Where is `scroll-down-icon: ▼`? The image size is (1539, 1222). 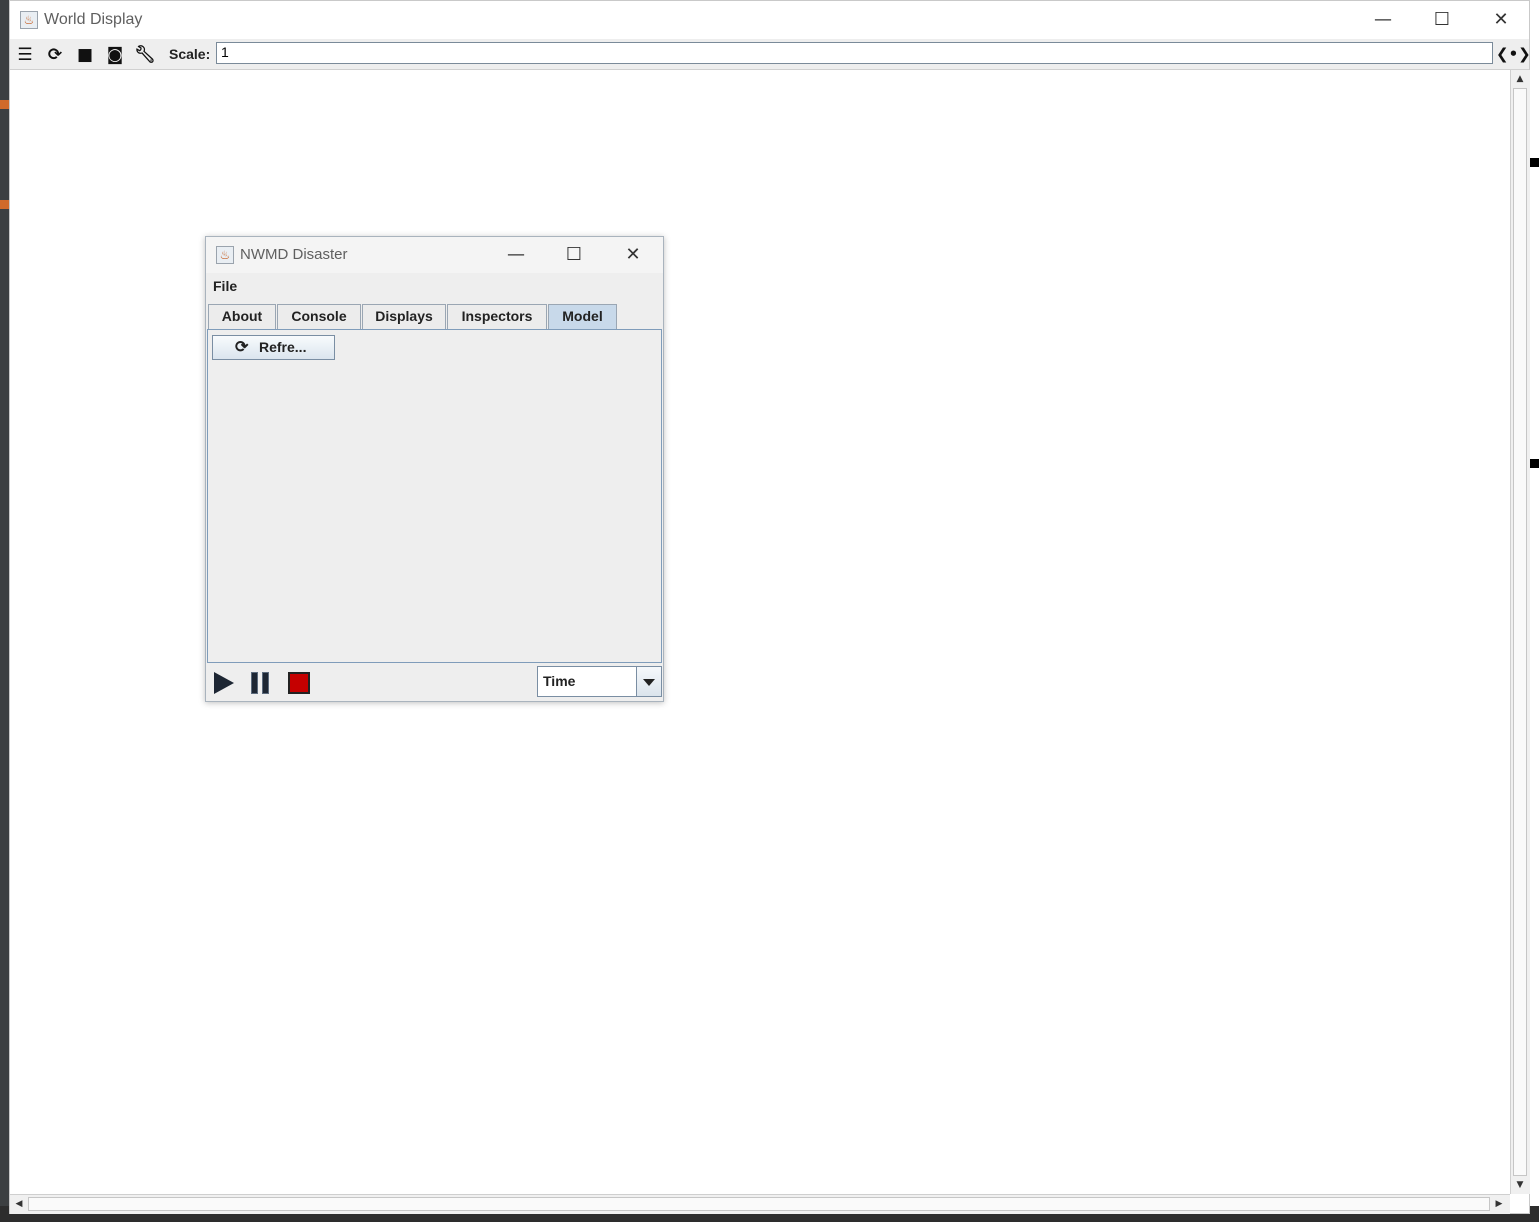
scroll-down-icon: ▼ is located at coordinates (1520, 1185).